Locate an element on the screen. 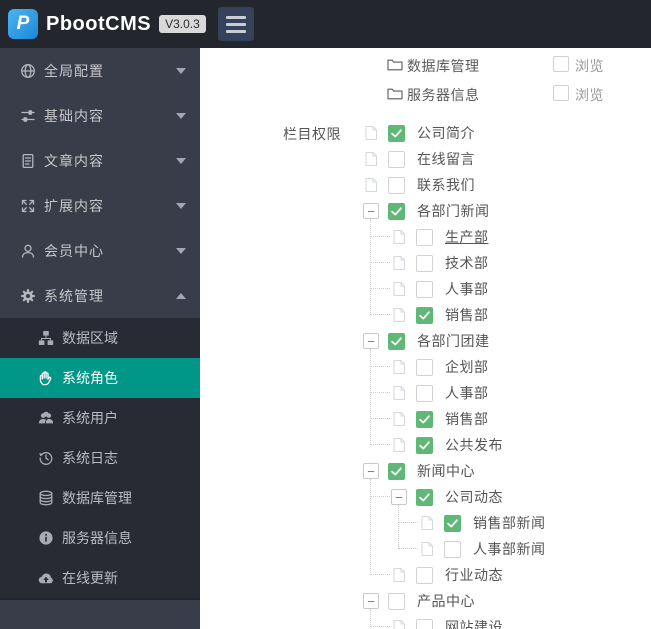 Image resolution: width=651 pixels, height=629 pixels. main-nav: 全局配置 基础内容 文章内容 扩展内容 会员中心 系统管理 is located at coordinates (100, 183).